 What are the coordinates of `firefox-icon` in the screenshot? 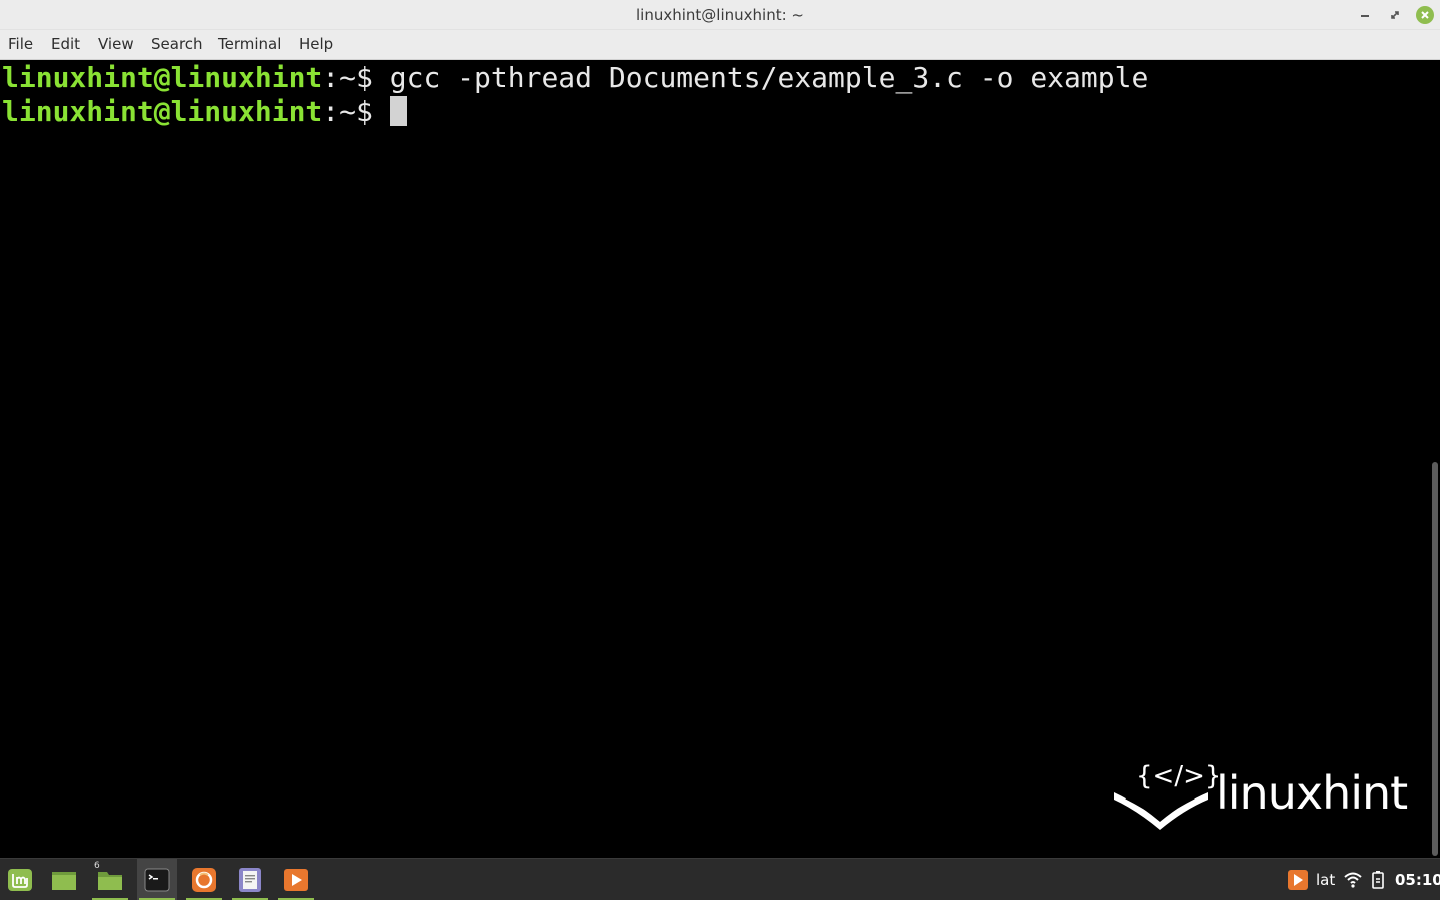 It's located at (204, 880).